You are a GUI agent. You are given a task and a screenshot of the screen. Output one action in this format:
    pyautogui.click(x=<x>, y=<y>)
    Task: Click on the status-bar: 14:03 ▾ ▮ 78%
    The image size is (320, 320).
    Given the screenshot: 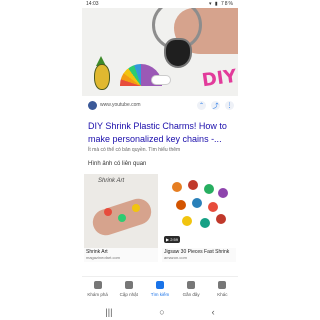 What is the action you would take?
    pyautogui.click(x=160, y=4)
    